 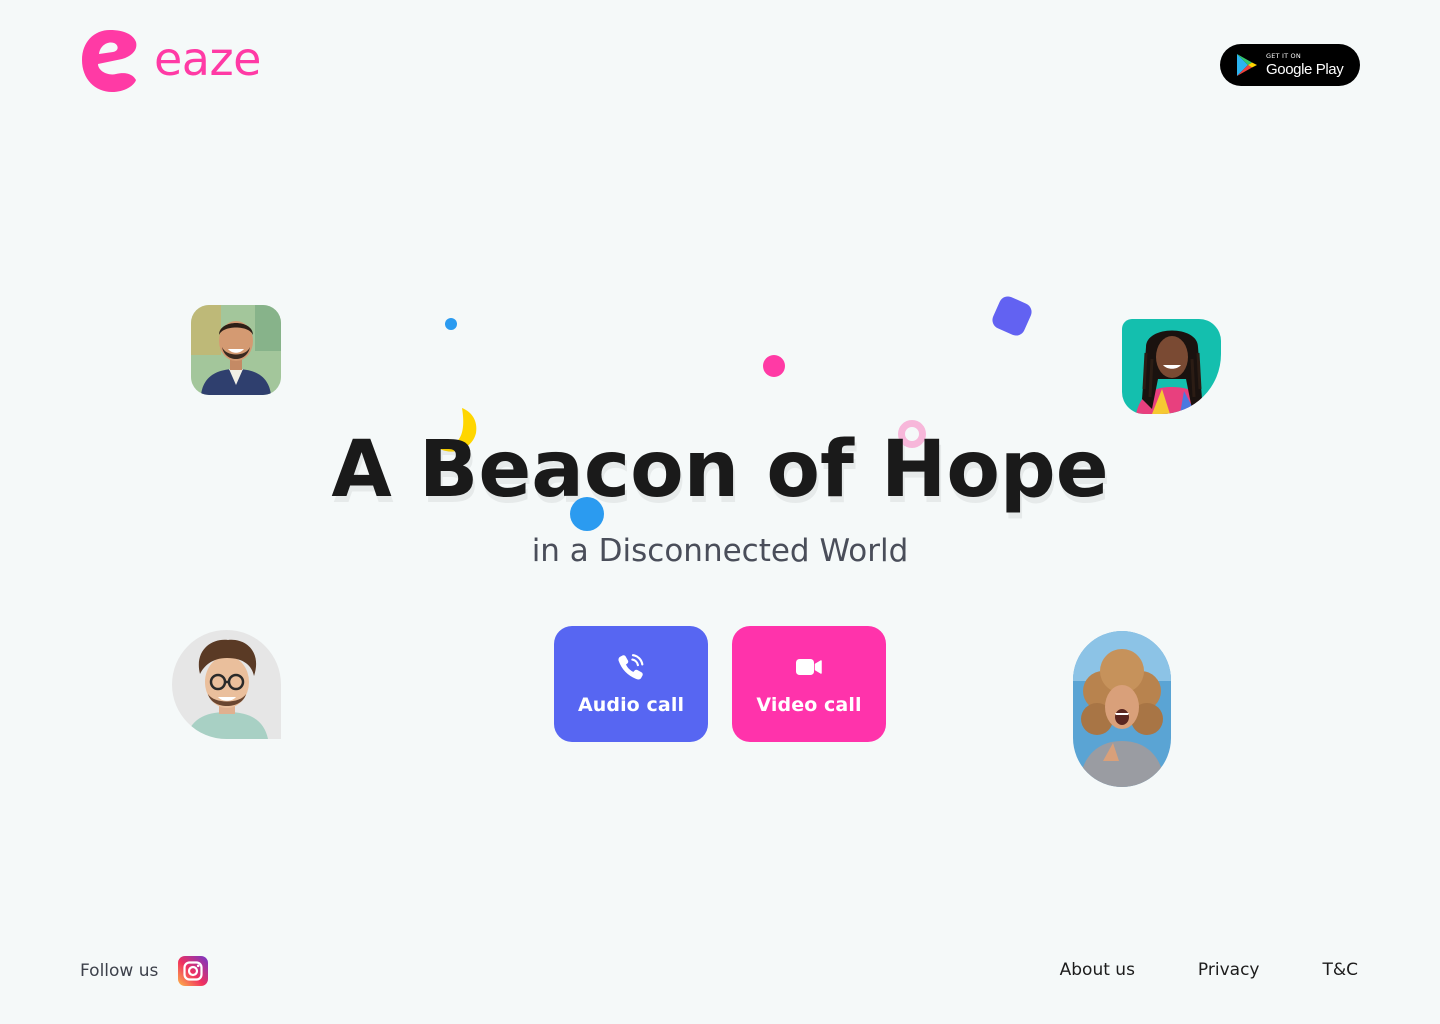 I want to click on brand-logo: eaze, so click(x=170, y=61).